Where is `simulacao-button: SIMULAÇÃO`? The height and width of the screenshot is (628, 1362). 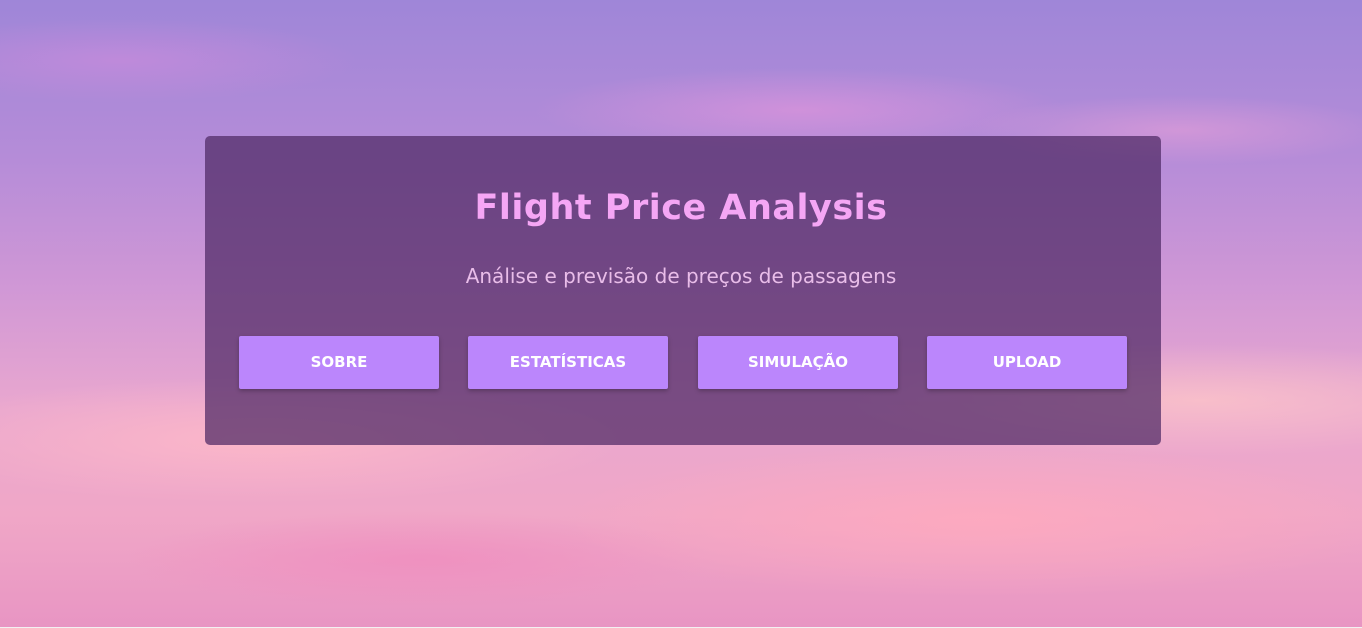
simulacao-button: SIMULAÇÃO is located at coordinates (798, 362).